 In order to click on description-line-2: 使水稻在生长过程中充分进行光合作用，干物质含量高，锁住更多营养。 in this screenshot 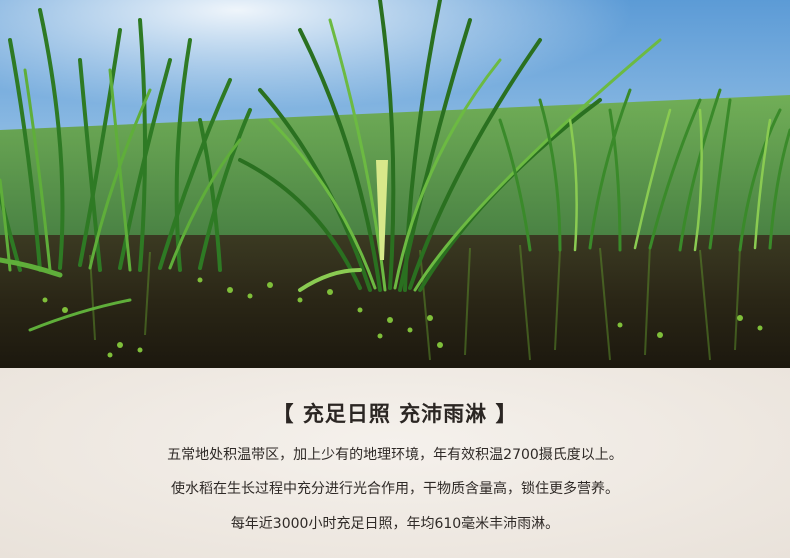, I will do `click(395, 489)`.